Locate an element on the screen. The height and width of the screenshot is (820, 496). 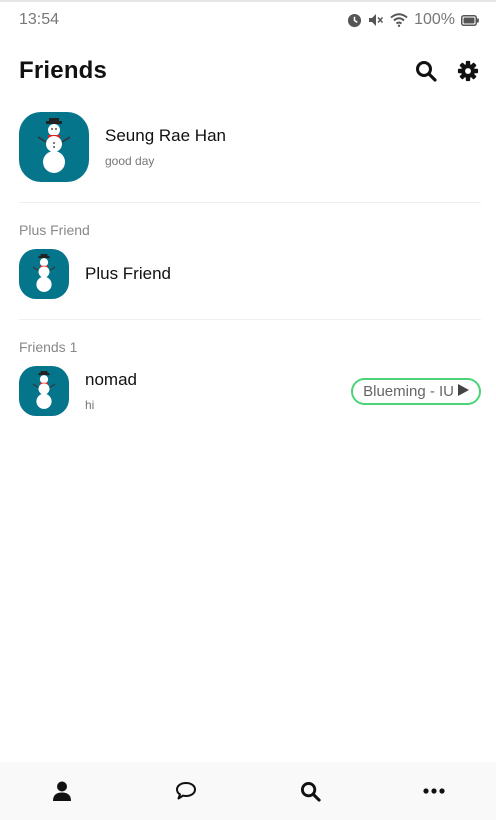
profile-status: good day is located at coordinates (130, 161).